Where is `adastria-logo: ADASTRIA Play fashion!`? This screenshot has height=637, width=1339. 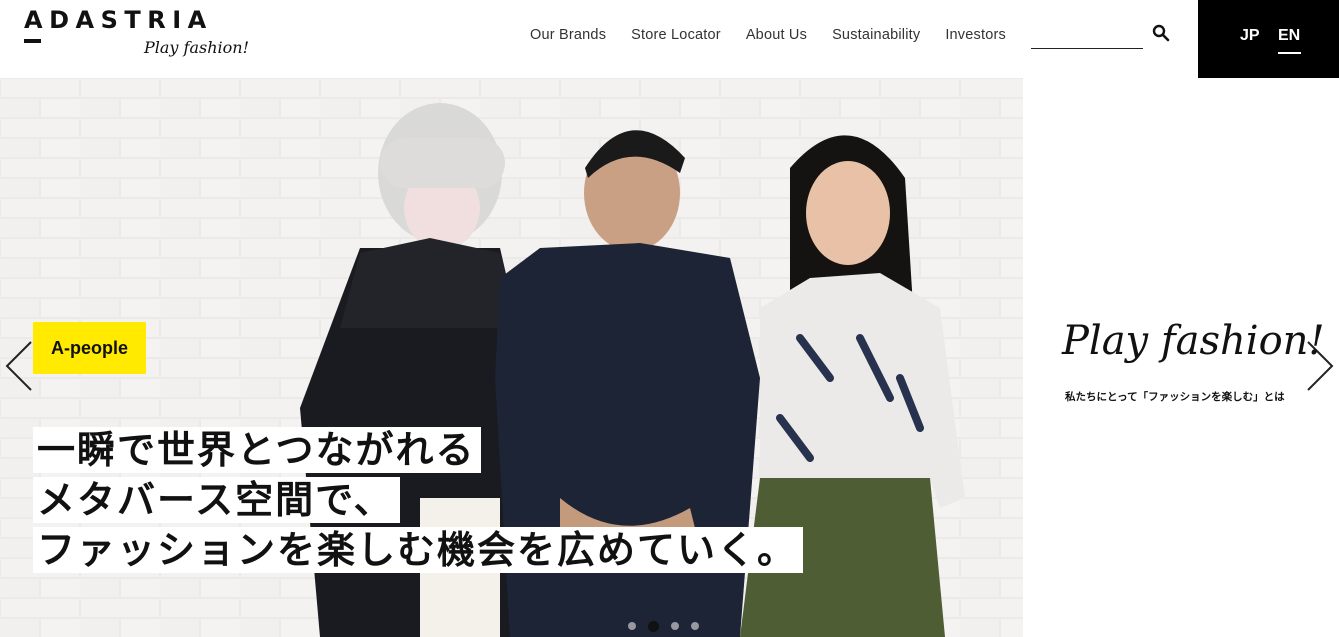
adastria-logo: ADASTRIA Play fashion! is located at coordinates (139, 38).